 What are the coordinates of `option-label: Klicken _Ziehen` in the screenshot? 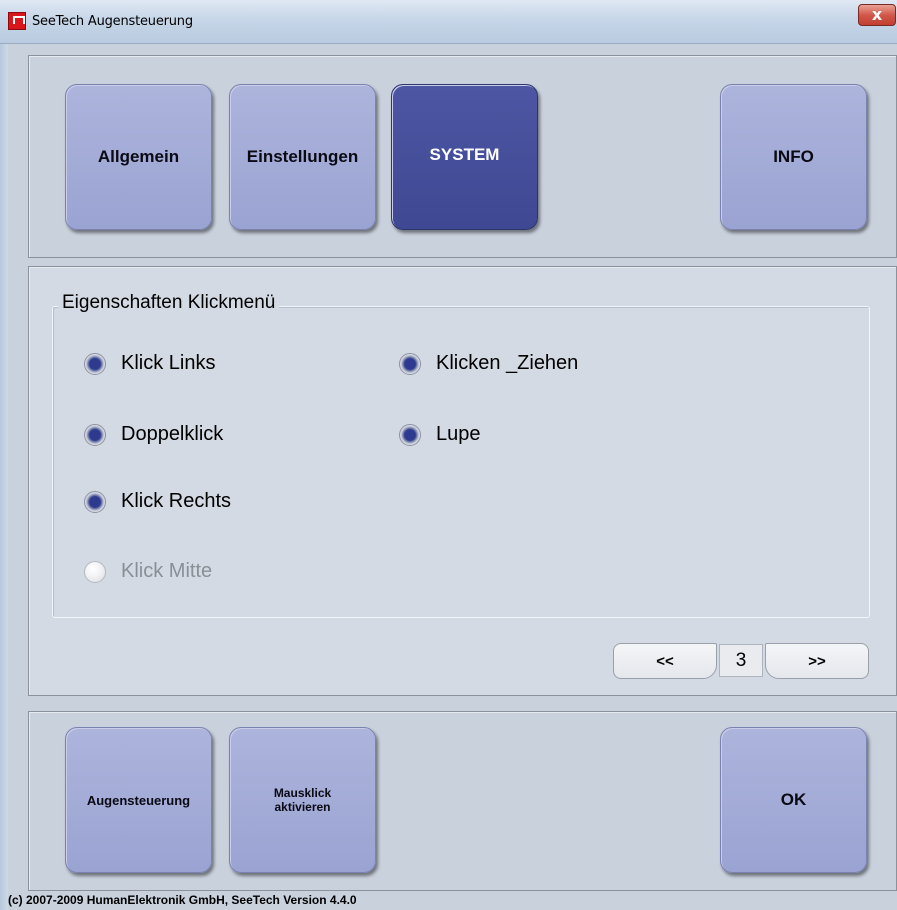 It's located at (507, 363).